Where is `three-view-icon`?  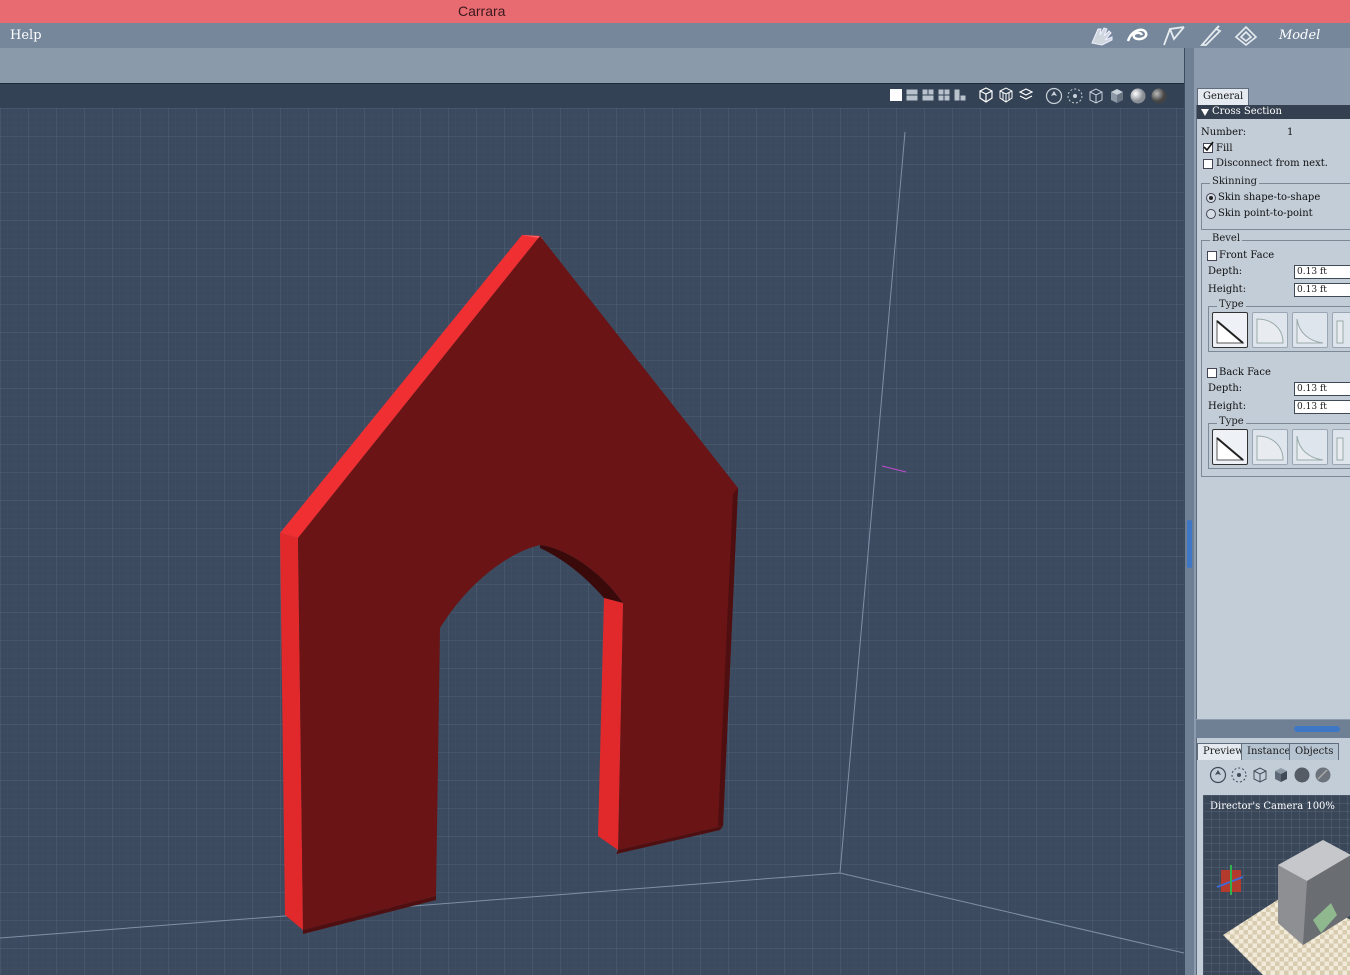
three-view-icon is located at coordinates (928, 95).